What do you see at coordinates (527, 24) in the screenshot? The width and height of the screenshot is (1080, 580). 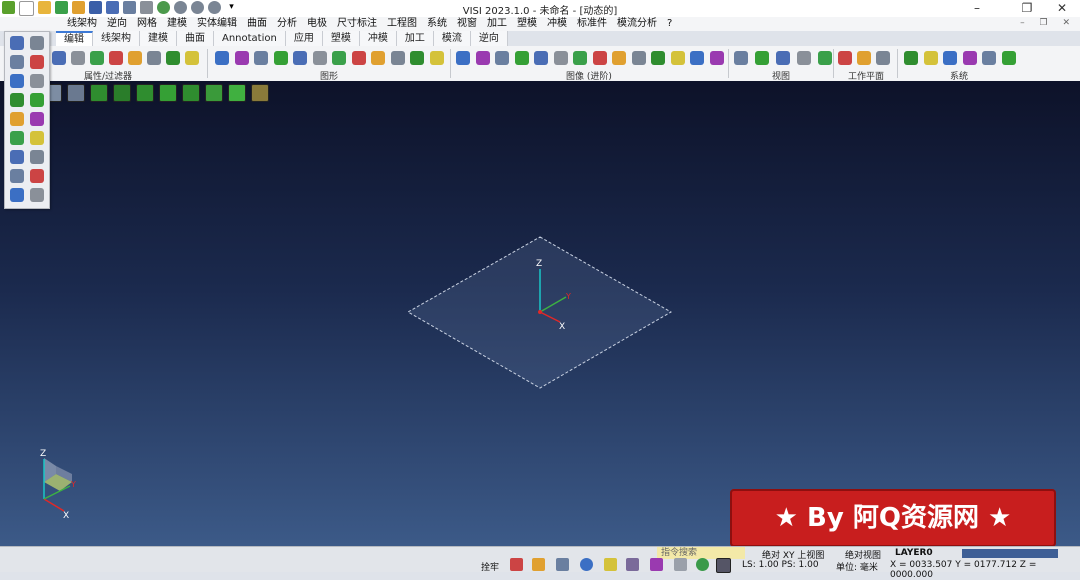 I see `menu-item: 塑模` at bounding box center [527, 24].